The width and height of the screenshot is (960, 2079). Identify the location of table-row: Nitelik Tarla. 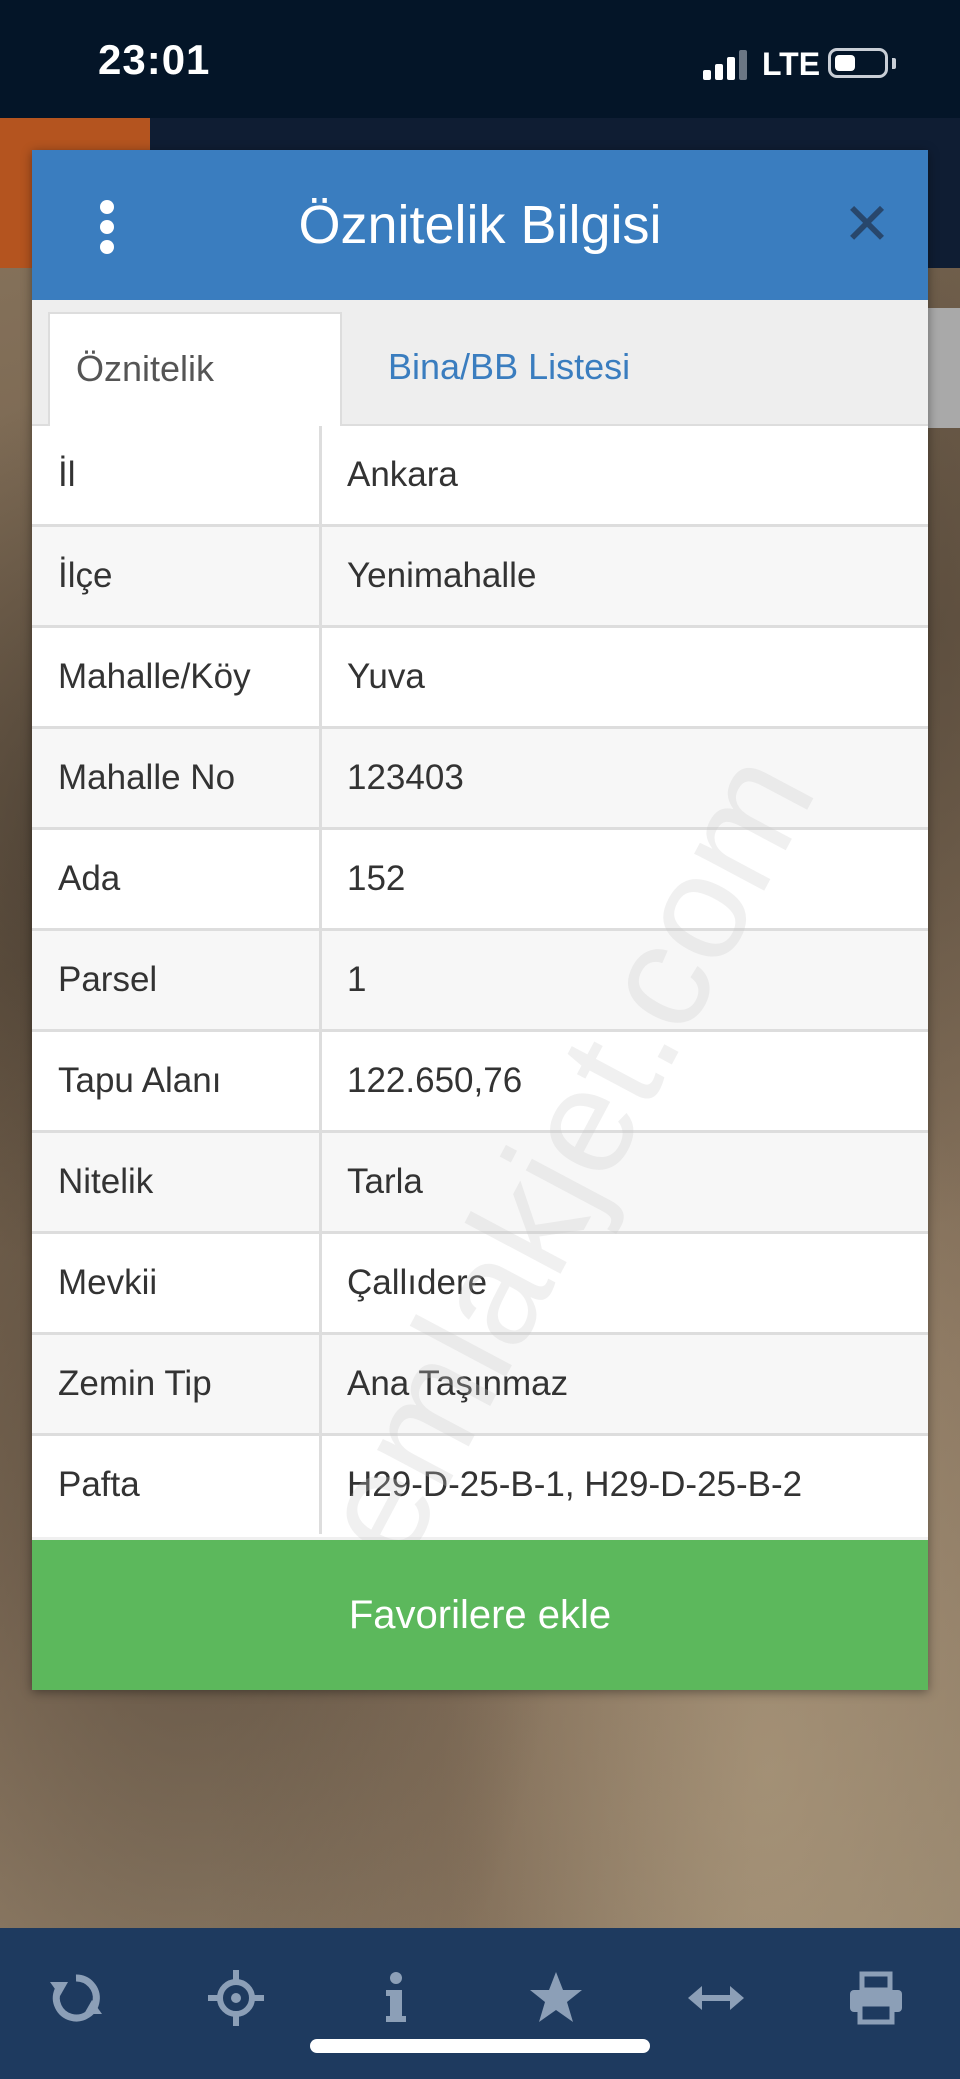
(480, 1183).